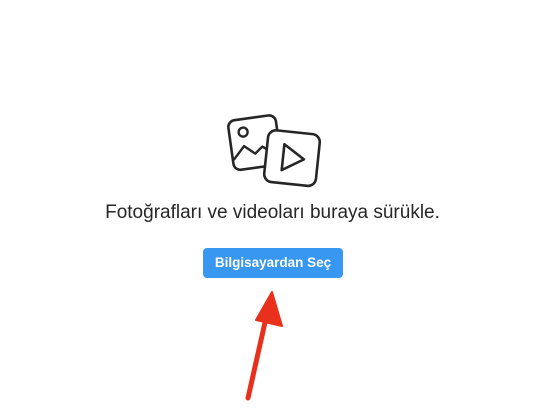  Describe the element at coordinates (264, 346) in the screenshot. I see `red-arrow-up-icon` at that location.